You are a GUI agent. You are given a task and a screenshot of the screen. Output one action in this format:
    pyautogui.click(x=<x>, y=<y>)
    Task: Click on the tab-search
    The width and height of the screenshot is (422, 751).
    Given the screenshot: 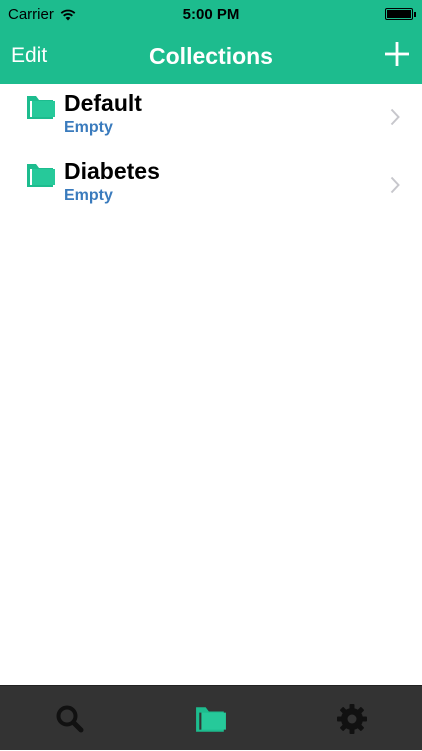 What is the action you would take?
    pyautogui.click(x=70, y=718)
    